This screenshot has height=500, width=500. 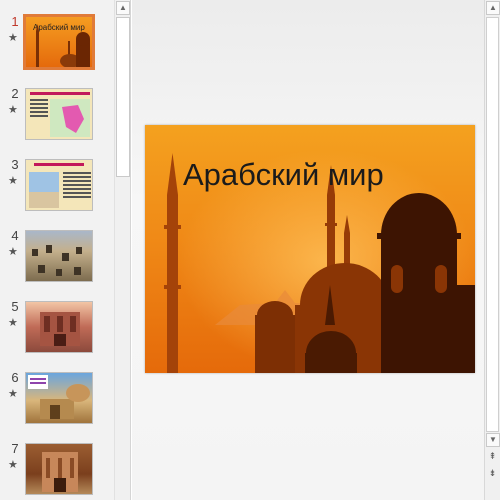 I want to click on desert-tomb-photo, so click(x=59, y=397).